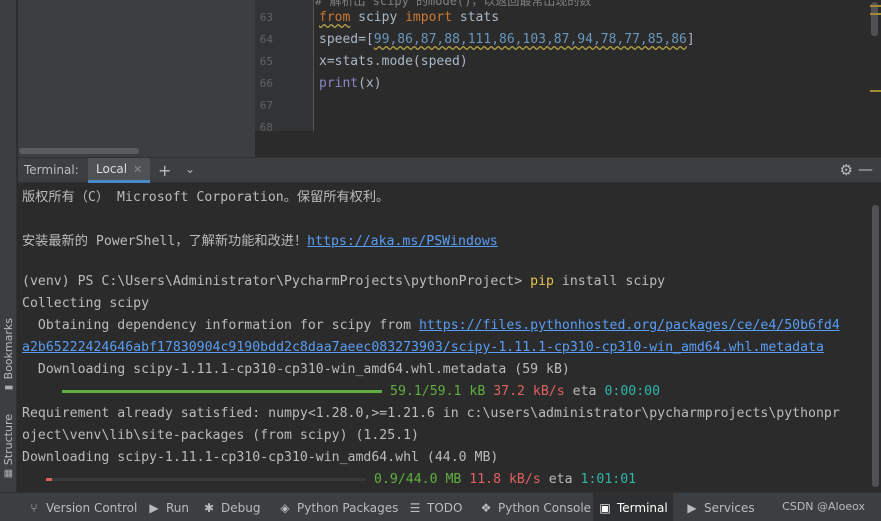 The image size is (881, 521). I want to click on python-console-button: ❖ Python Console, so click(535, 507).